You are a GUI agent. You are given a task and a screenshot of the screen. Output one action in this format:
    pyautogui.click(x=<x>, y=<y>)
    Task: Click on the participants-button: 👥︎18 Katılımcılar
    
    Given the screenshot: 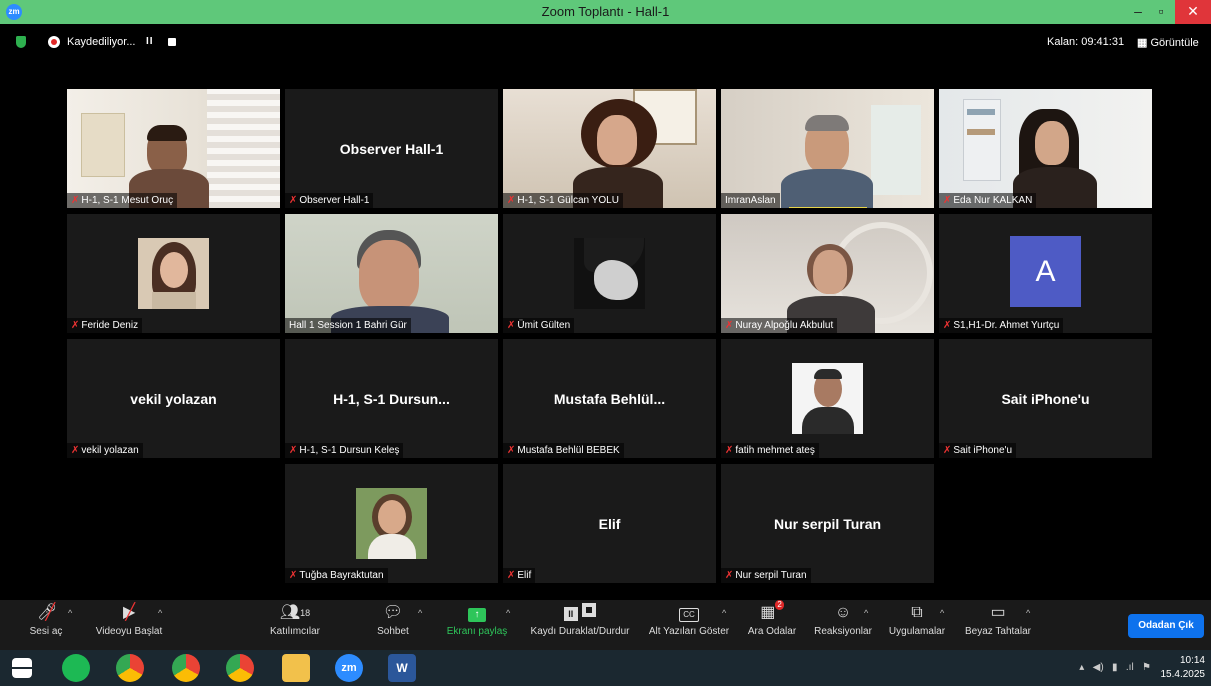 What is the action you would take?
    pyautogui.click(x=295, y=625)
    